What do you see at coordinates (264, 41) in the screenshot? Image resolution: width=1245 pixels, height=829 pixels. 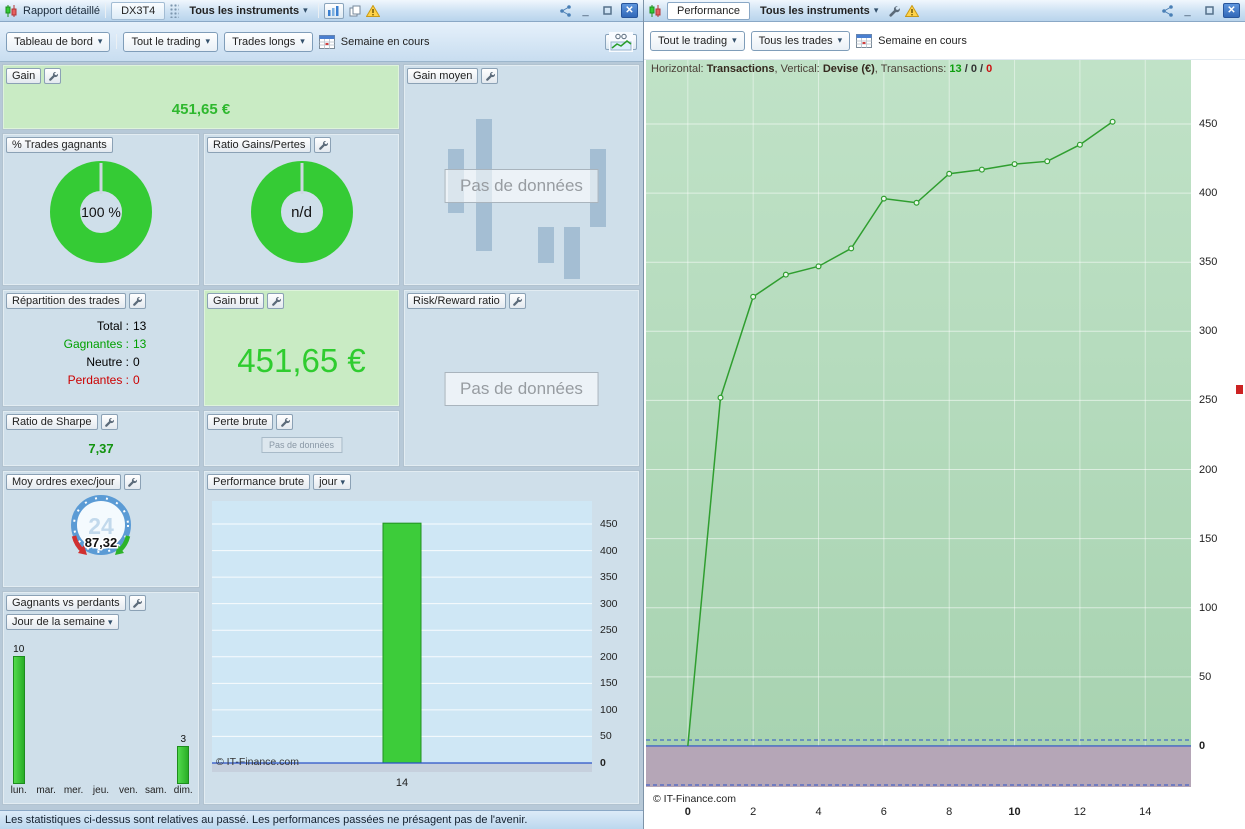 I see `trades-filter-label: Trades longs` at bounding box center [264, 41].